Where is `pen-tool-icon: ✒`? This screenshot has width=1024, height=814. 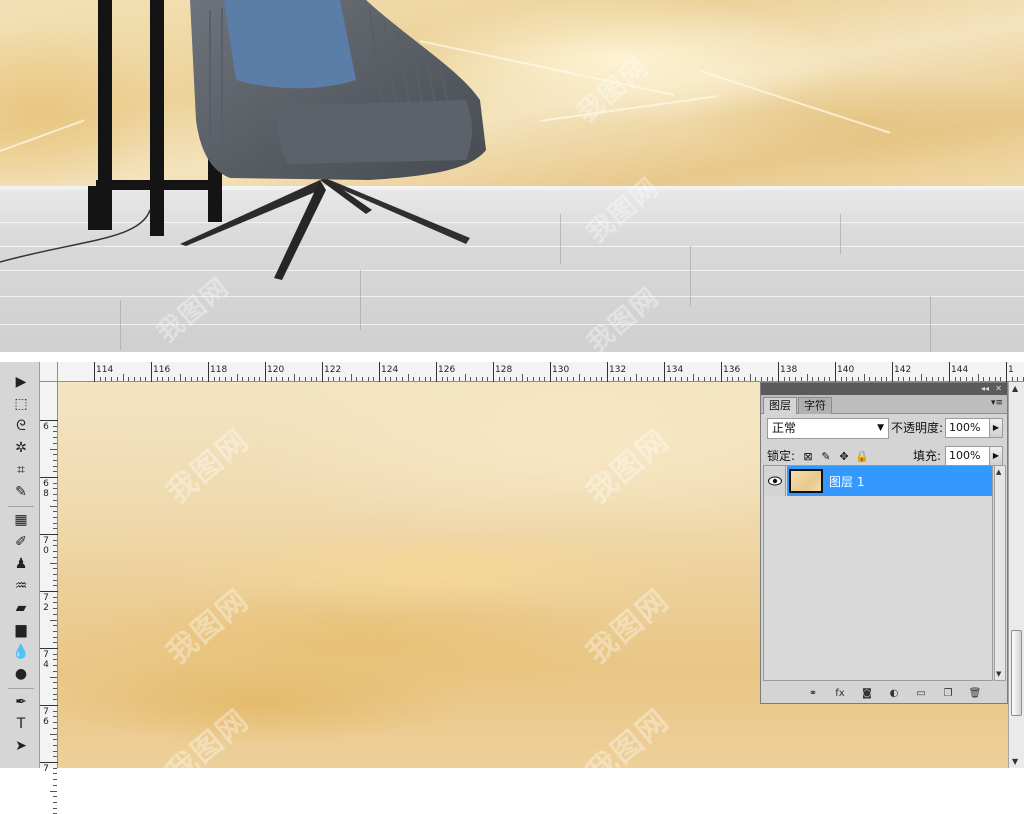 pen-tool-icon: ✒ is located at coordinates (21, 702).